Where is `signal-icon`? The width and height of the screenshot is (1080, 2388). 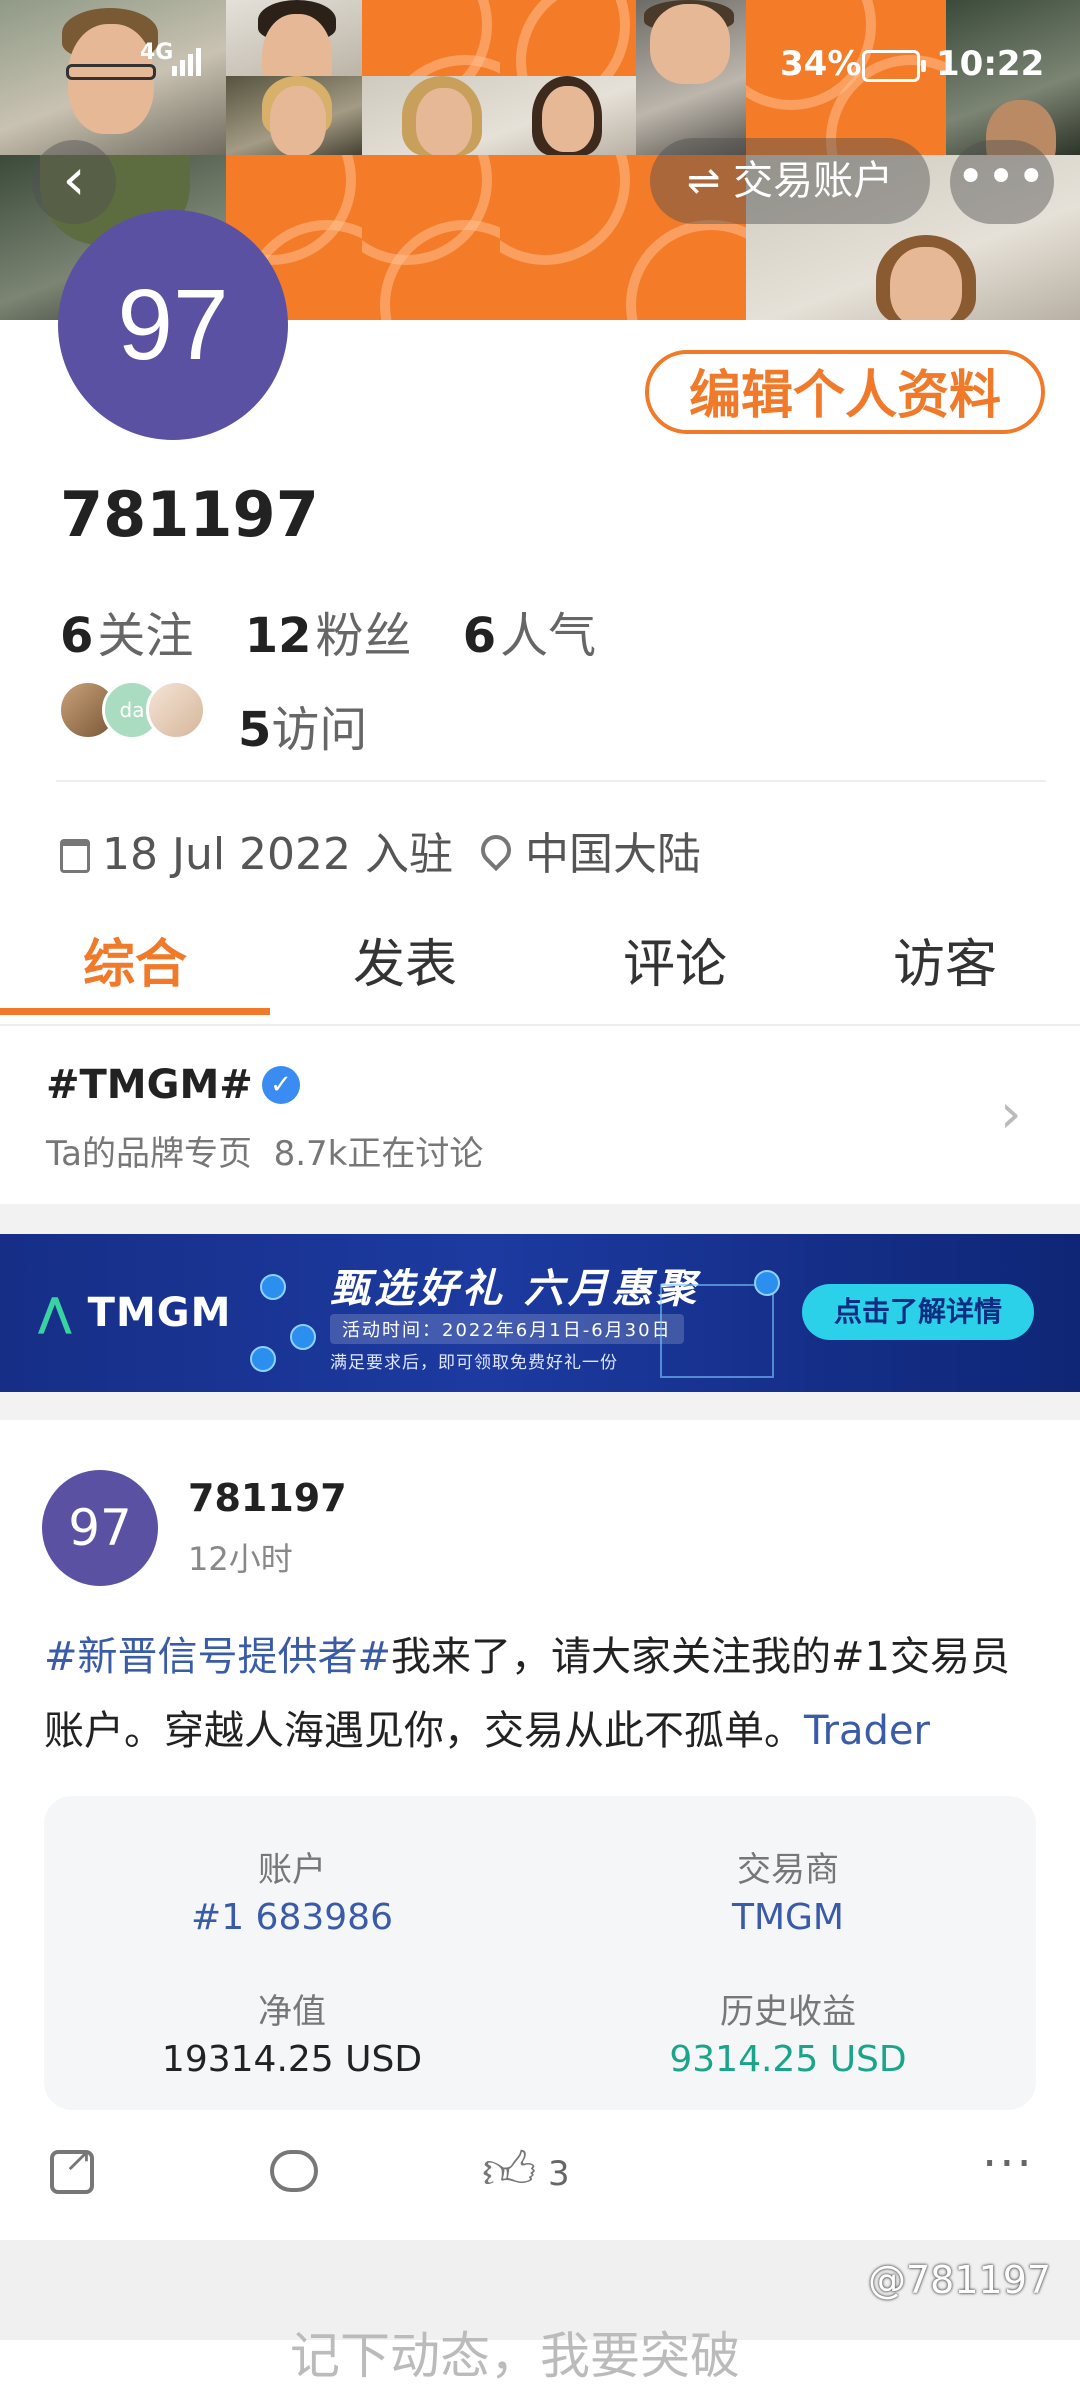
signal-icon is located at coordinates (187, 62).